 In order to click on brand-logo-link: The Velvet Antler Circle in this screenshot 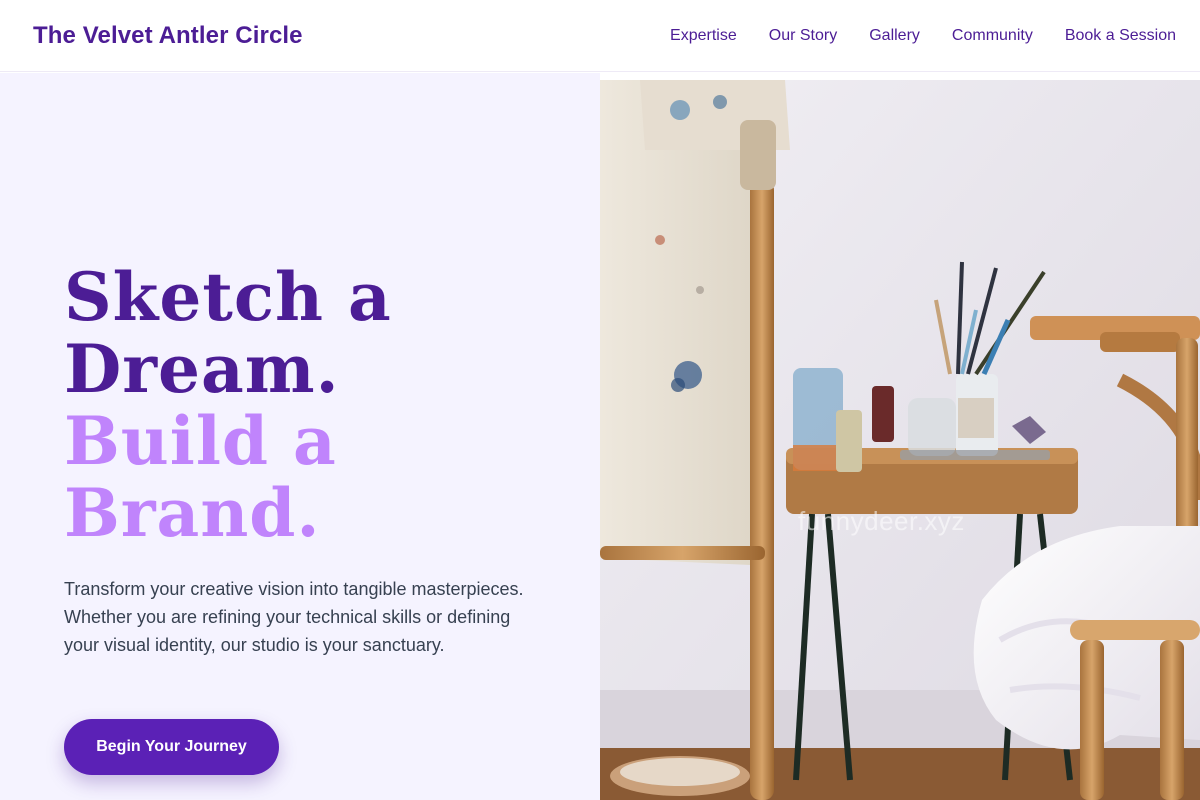, I will do `click(168, 36)`.